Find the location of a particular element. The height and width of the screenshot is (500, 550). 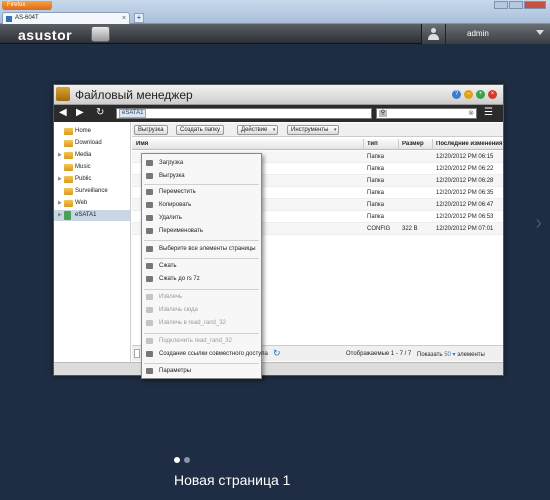

extract-icon is located at coordinates (149, 310).